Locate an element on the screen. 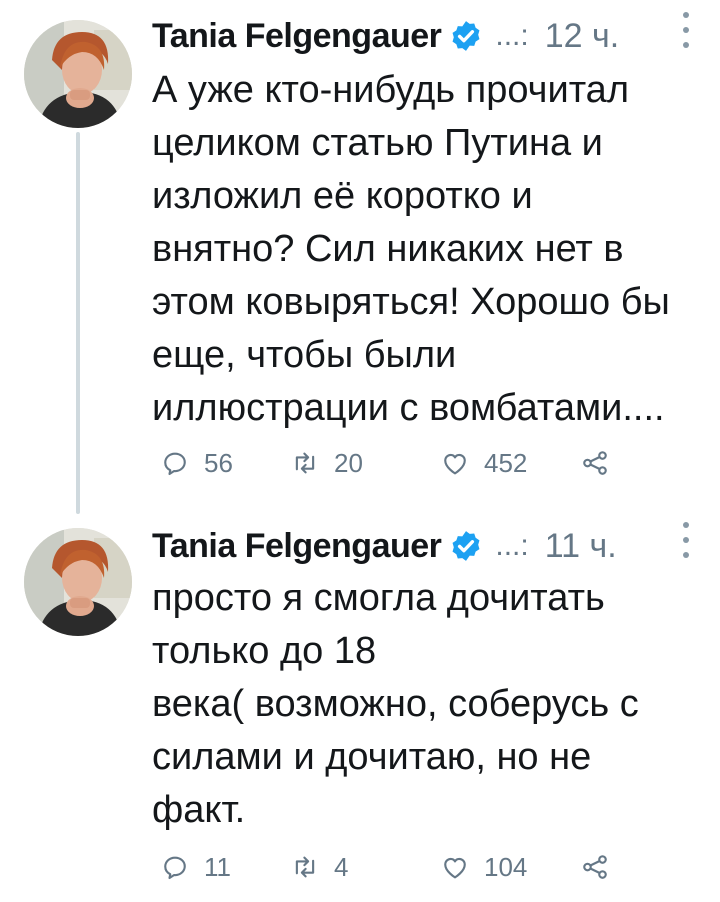 Image resolution: width=720 pixels, height=902 pixels. retweet-count: 20 is located at coordinates (348, 462).